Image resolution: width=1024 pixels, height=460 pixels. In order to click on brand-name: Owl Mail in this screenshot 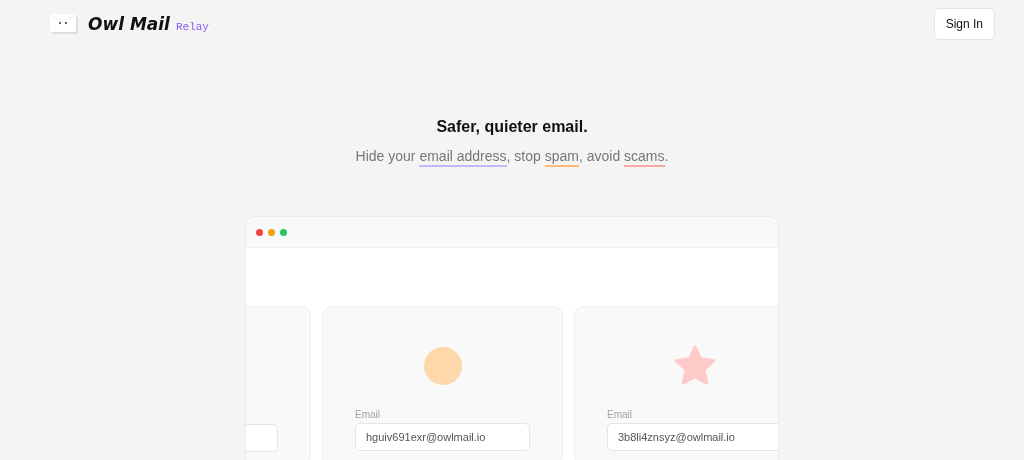, I will do `click(129, 24)`.